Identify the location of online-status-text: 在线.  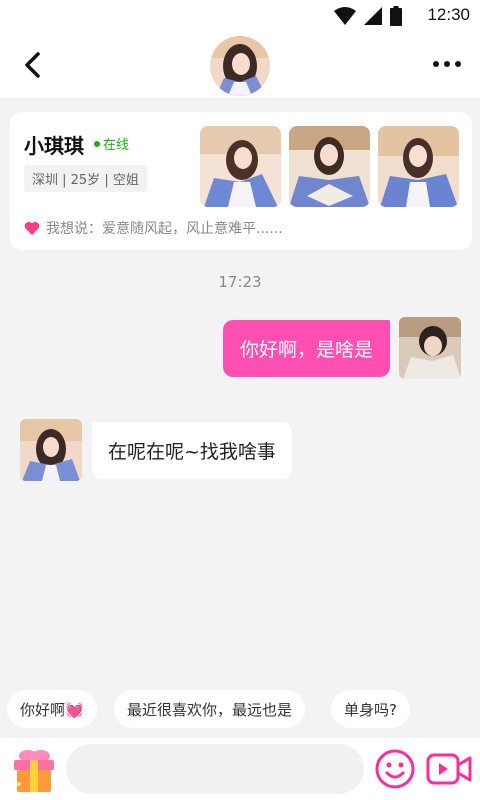
(116, 145).